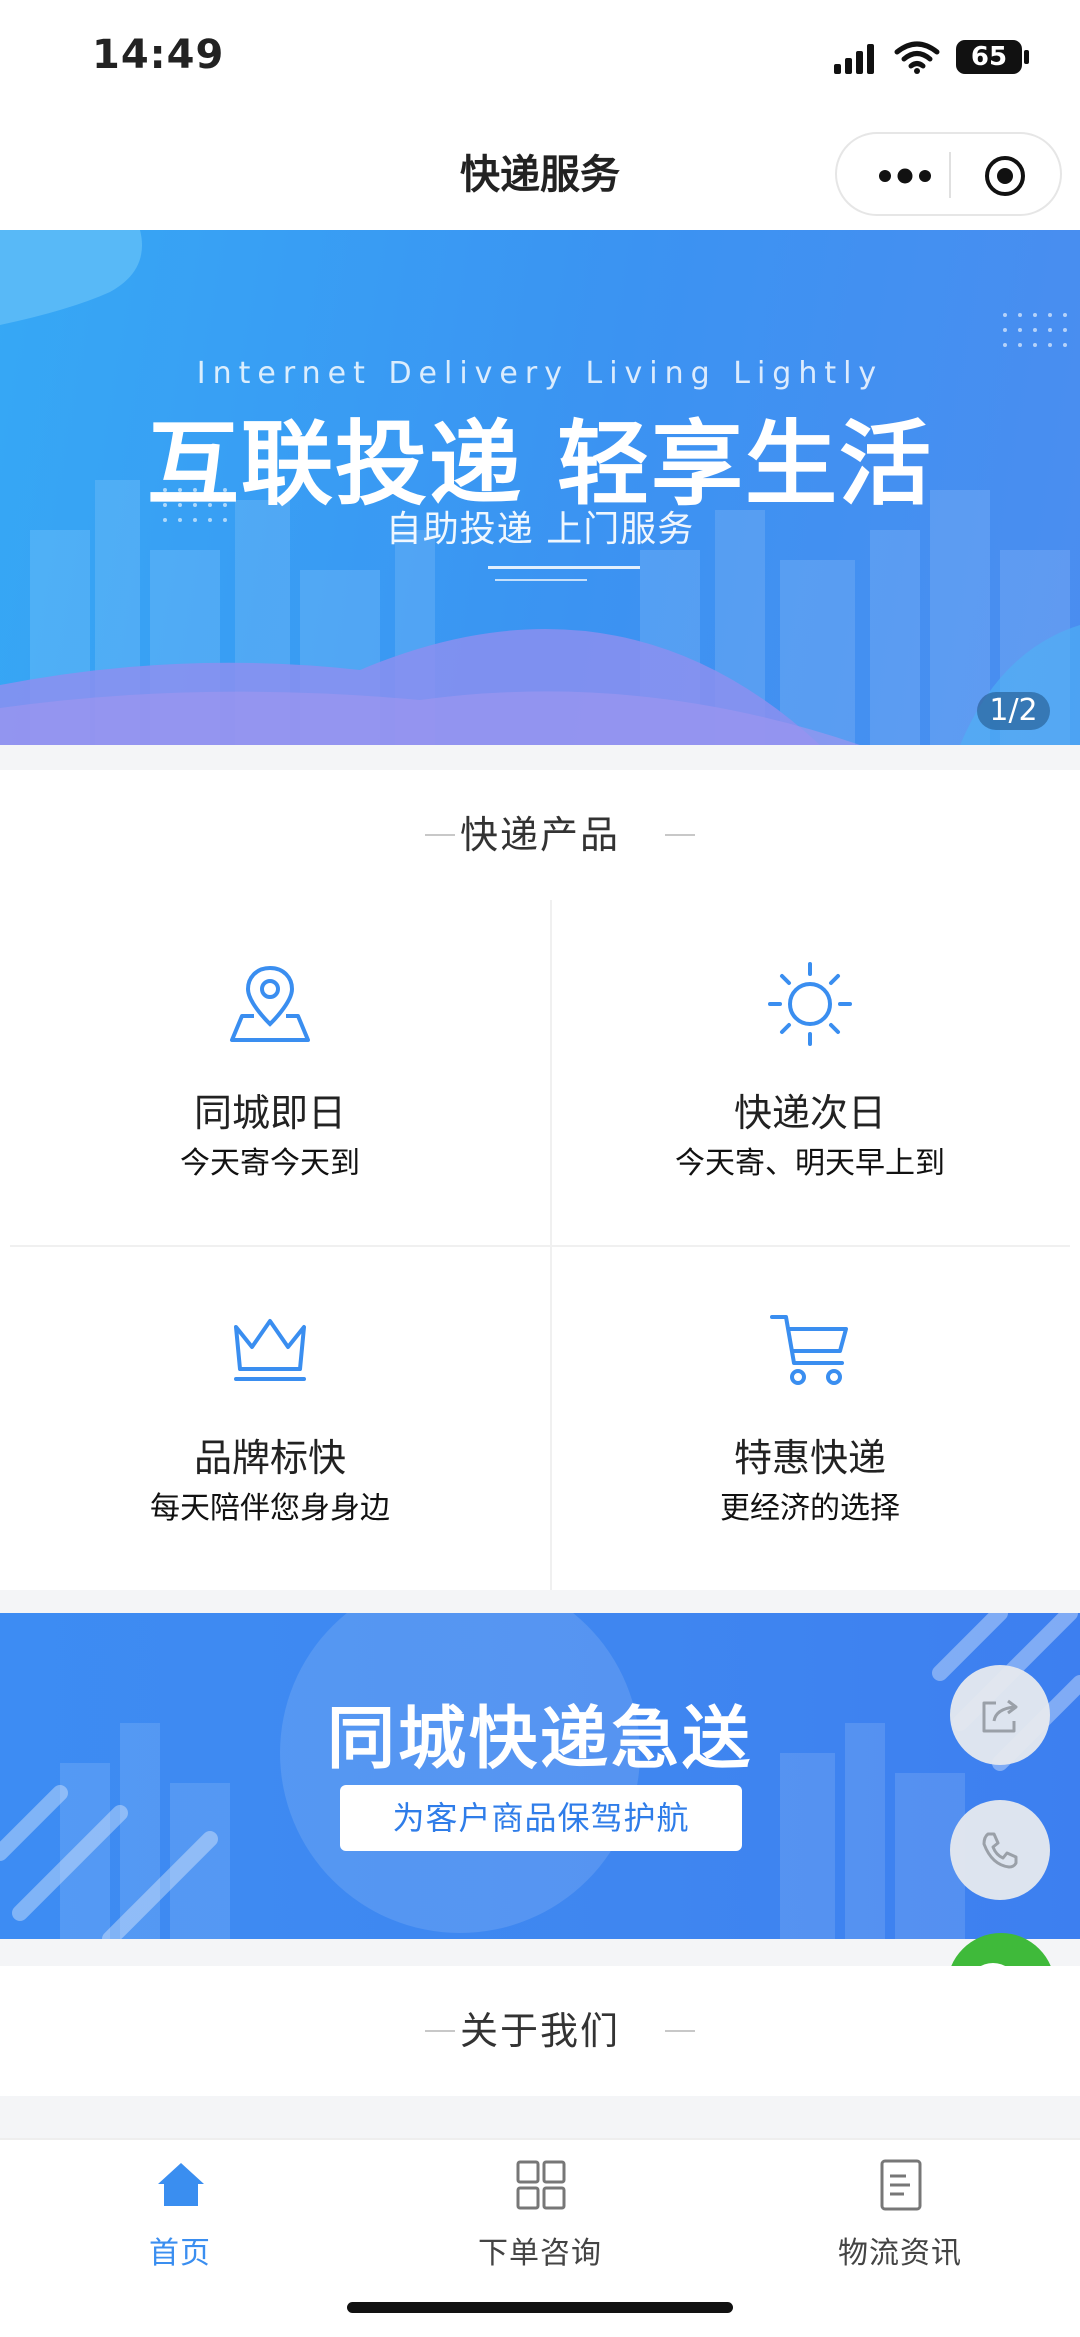 The height and width of the screenshot is (2337, 1080). I want to click on about-title: 关于我们, so click(539, 2031).